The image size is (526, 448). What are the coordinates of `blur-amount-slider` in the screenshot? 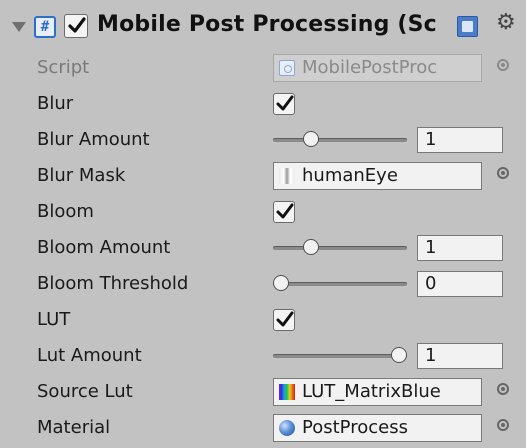 It's located at (340, 140).